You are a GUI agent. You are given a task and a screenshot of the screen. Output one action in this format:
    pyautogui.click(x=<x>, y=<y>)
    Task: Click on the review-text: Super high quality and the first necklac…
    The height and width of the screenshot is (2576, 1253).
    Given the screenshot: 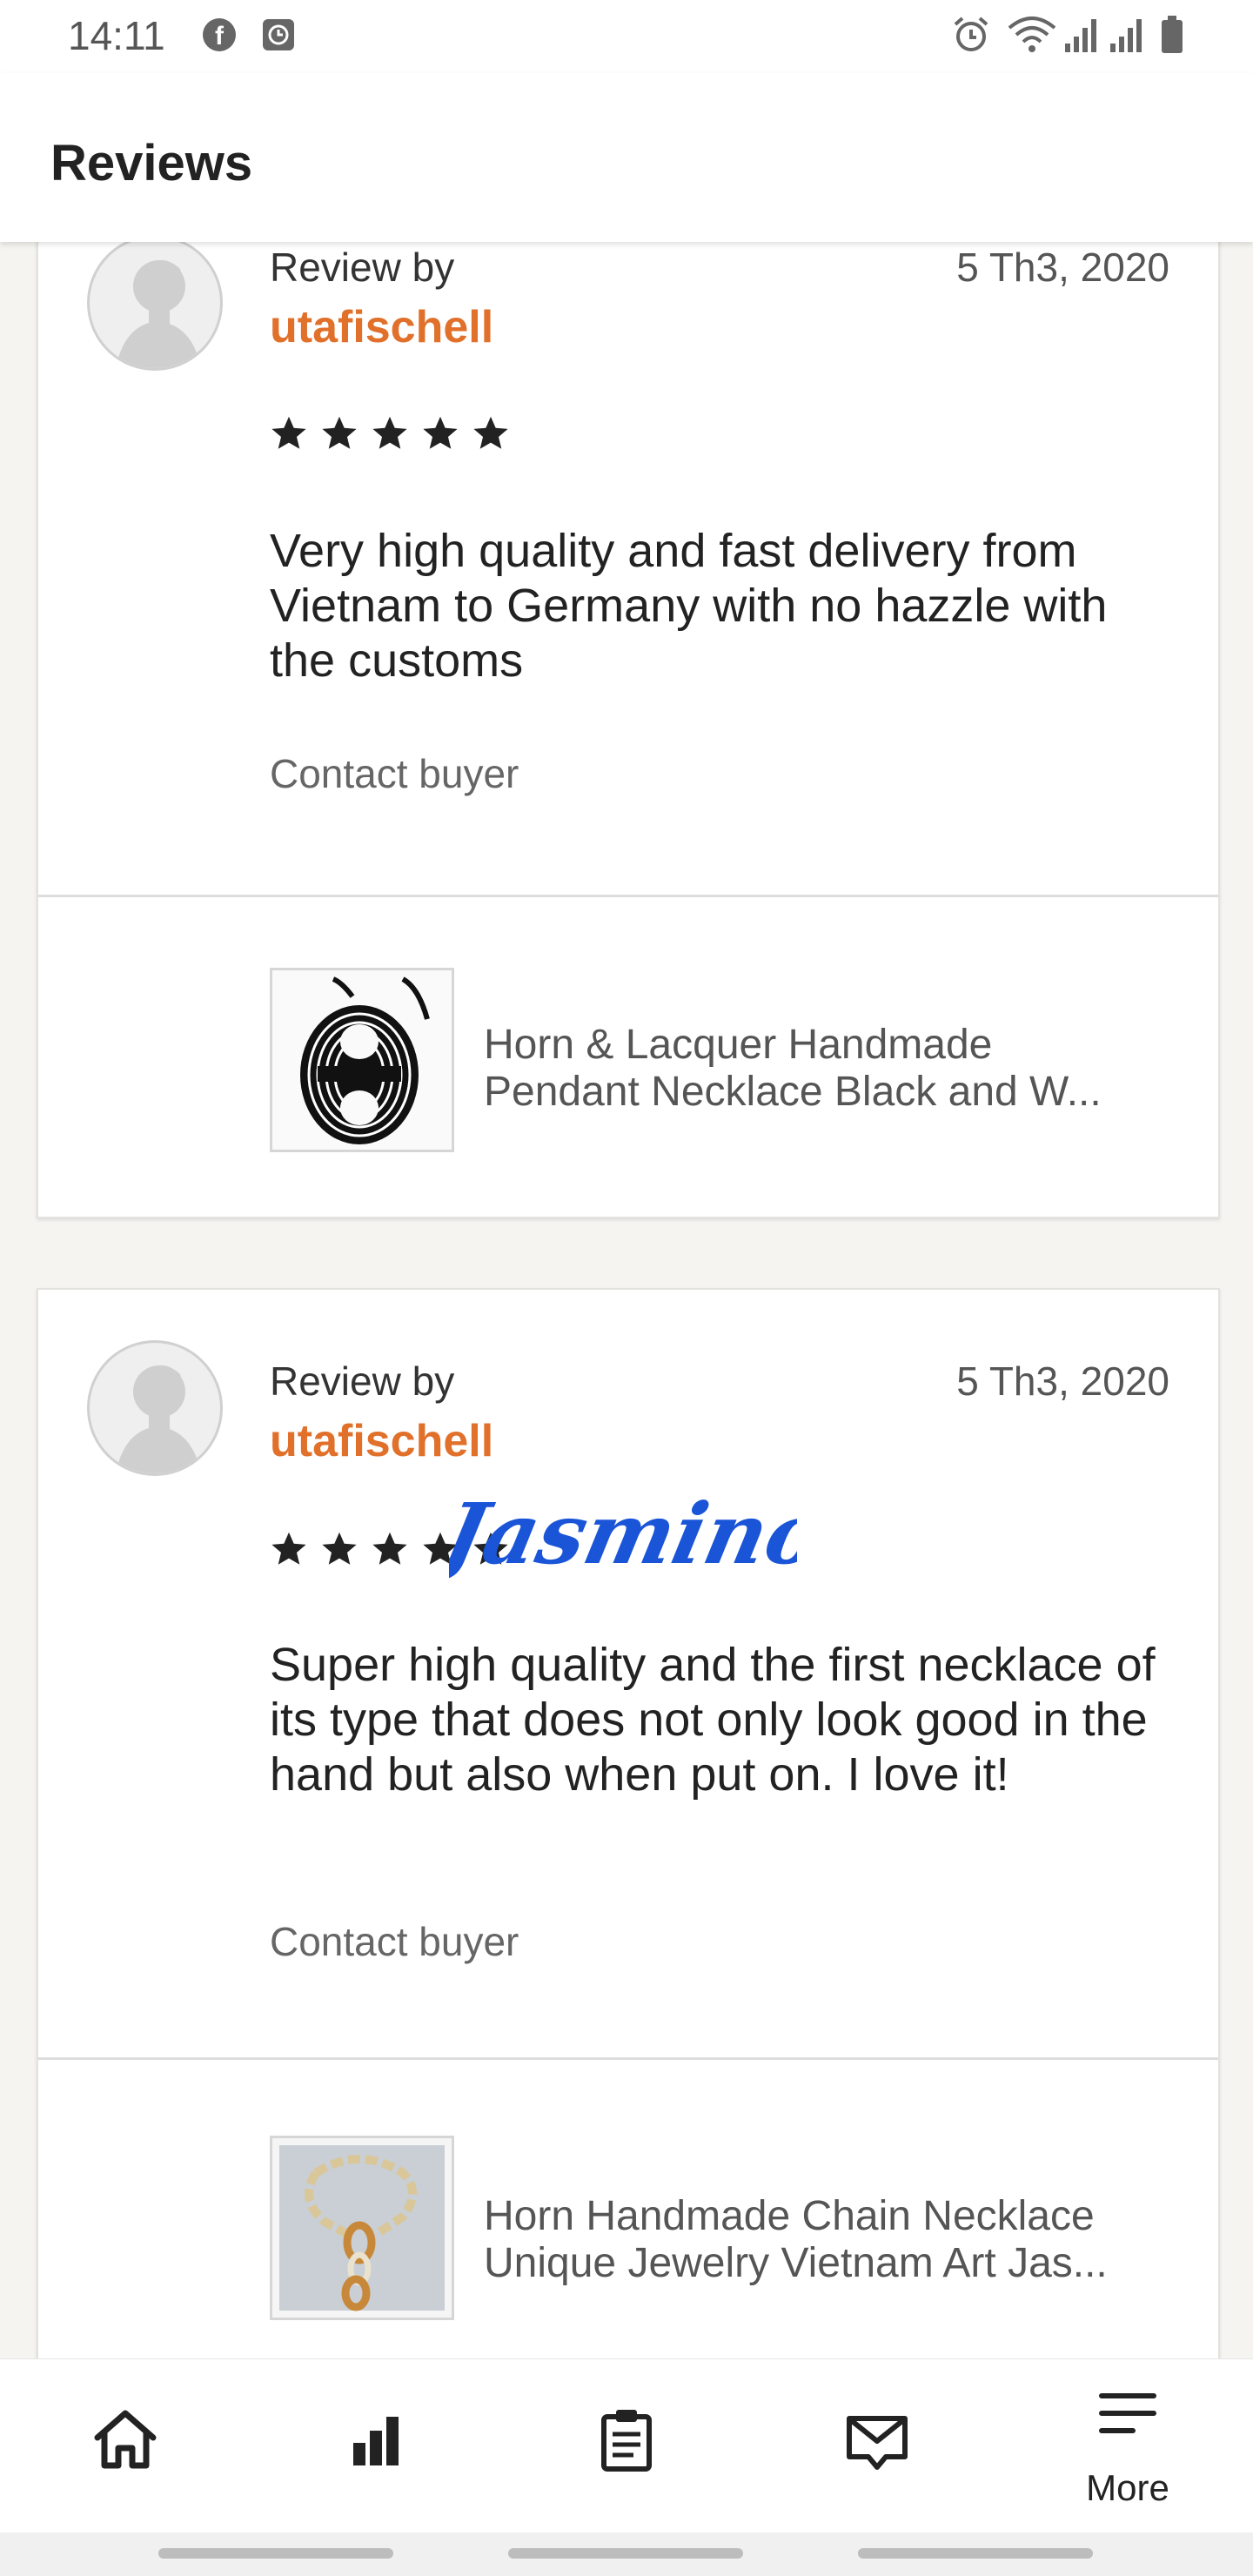 What is the action you would take?
    pyautogui.click(x=713, y=1720)
    